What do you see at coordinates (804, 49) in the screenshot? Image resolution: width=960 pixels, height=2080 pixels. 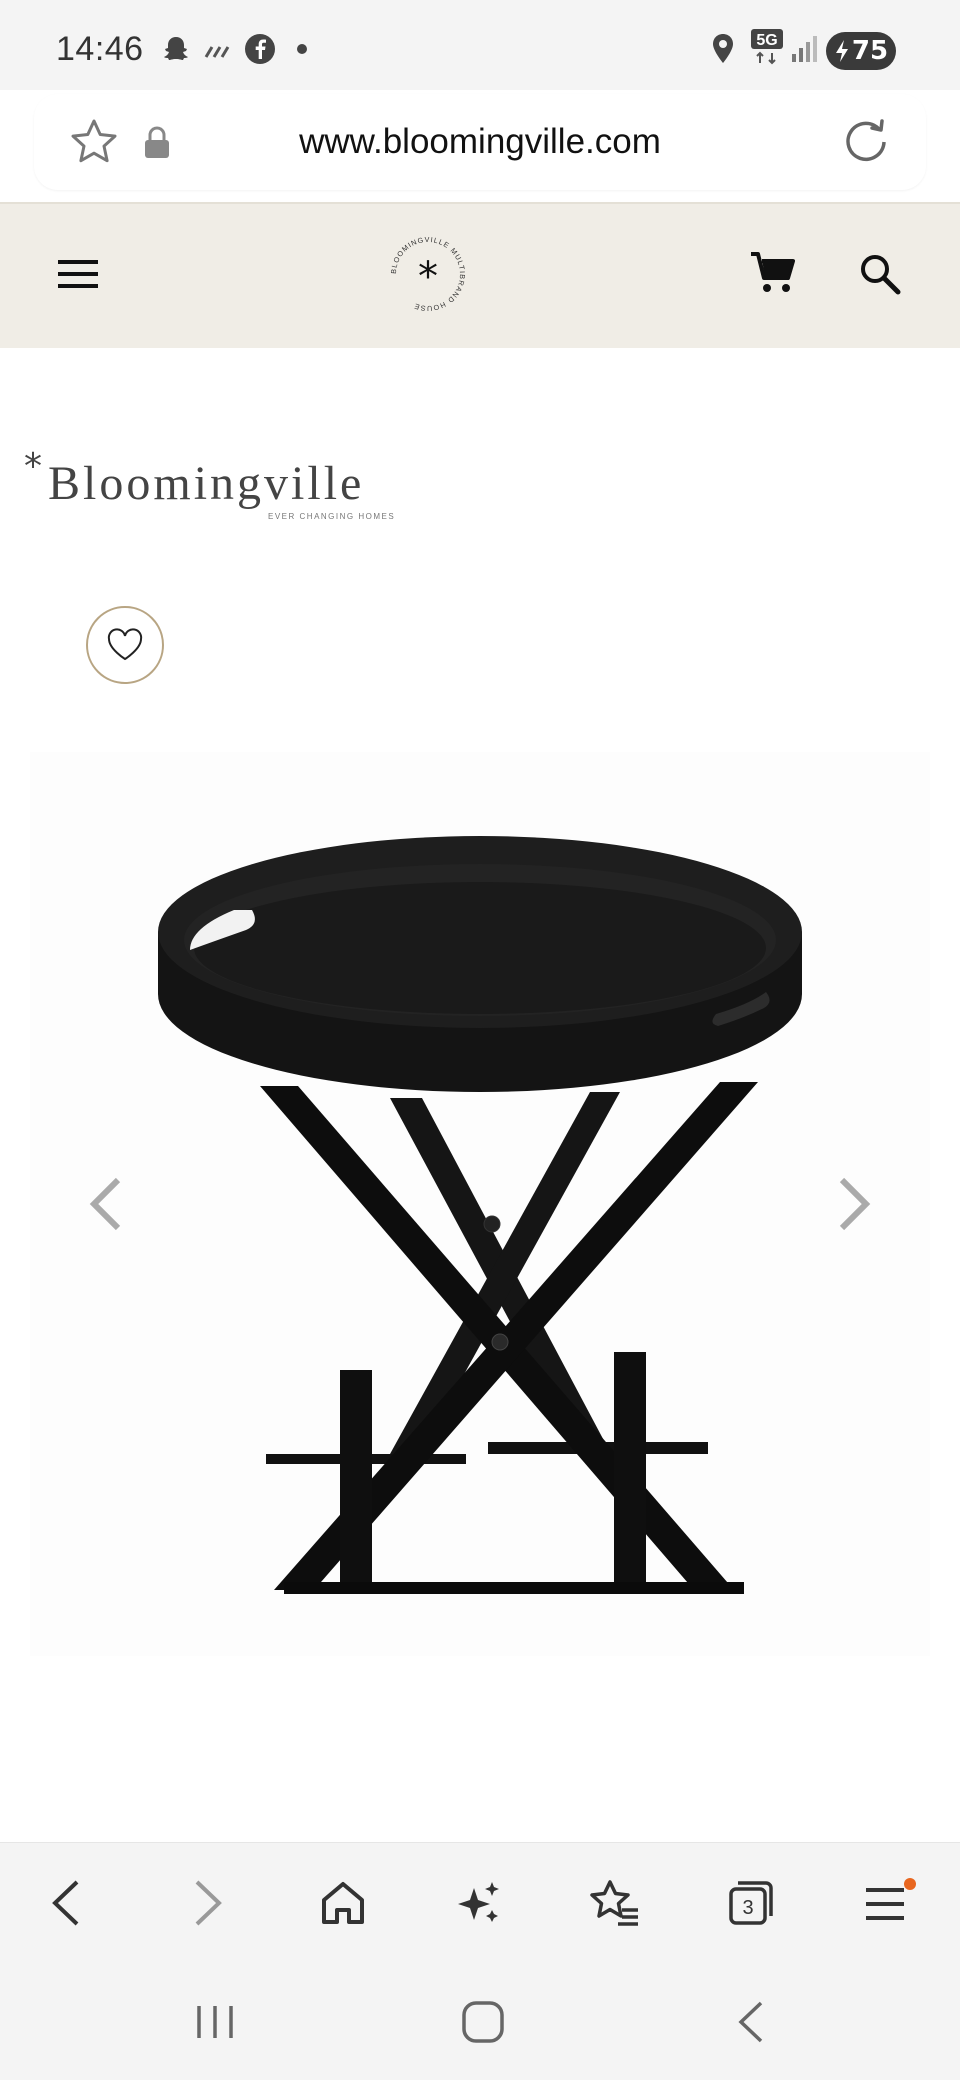 I see `cell-signal-icon` at bounding box center [804, 49].